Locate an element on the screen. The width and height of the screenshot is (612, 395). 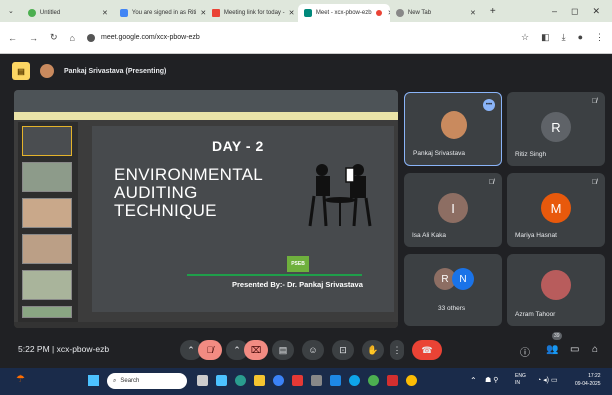
powerpoint-status-bar is located at coordinates (206, 325).